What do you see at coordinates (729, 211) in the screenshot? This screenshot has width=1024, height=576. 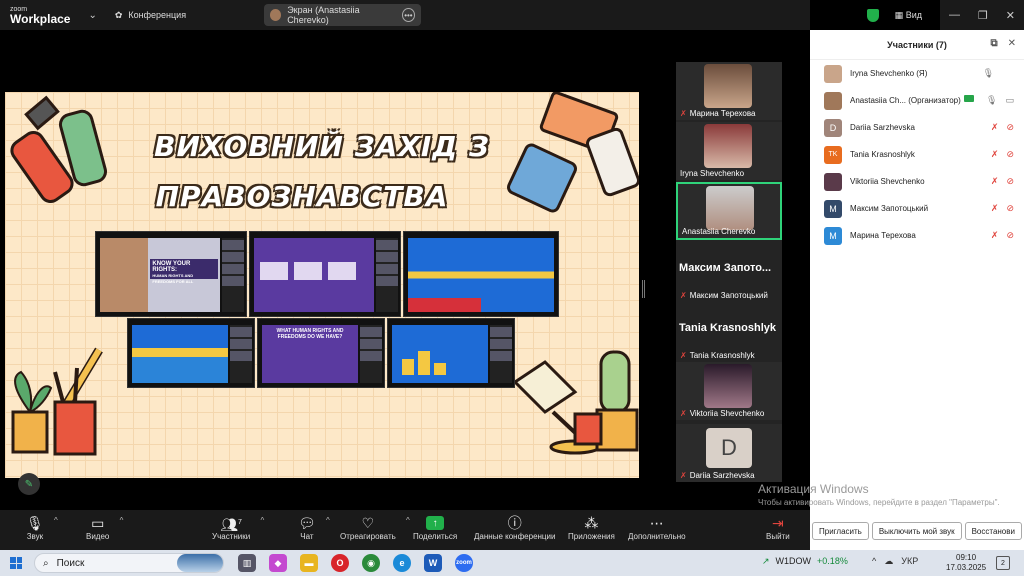 I see `video-tile-active: Anastasiia Cherevko` at bounding box center [729, 211].